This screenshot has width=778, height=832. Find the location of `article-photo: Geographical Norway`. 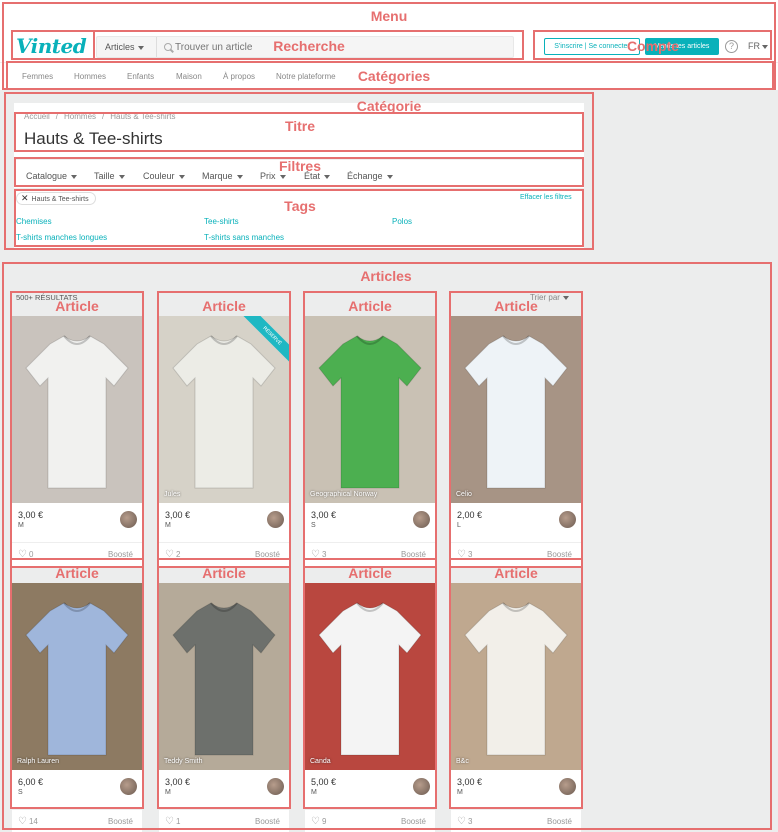

article-photo: Geographical Norway is located at coordinates (370, 409).